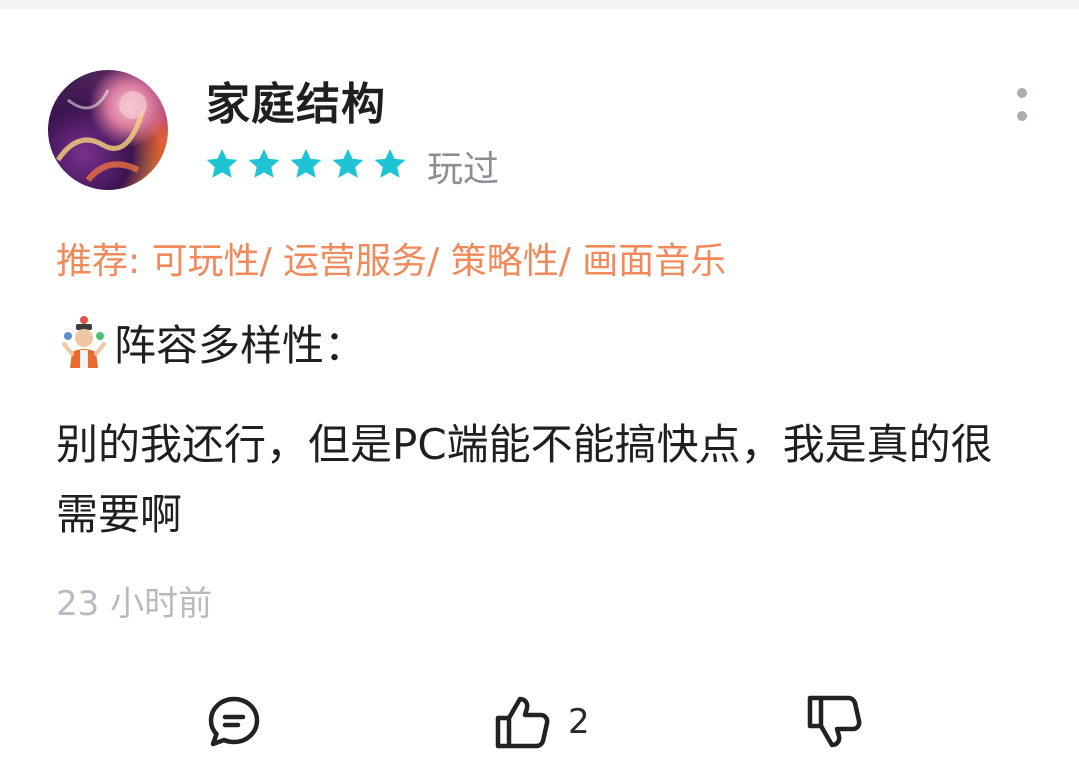 The height and width of the screenshot is (772, 1079). What do you see at coordinates (524, 479) in the screenshot?
I see `review-body: 别的我还行，但是PC端能不能搞快点，我是真的很需要啊` at bounding box center [524, 479].